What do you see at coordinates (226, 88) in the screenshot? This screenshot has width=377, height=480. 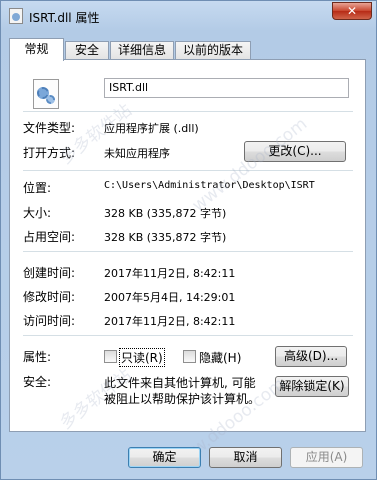 I see `file-name-field: ISRT.dll` at bounding box center [226, 88].